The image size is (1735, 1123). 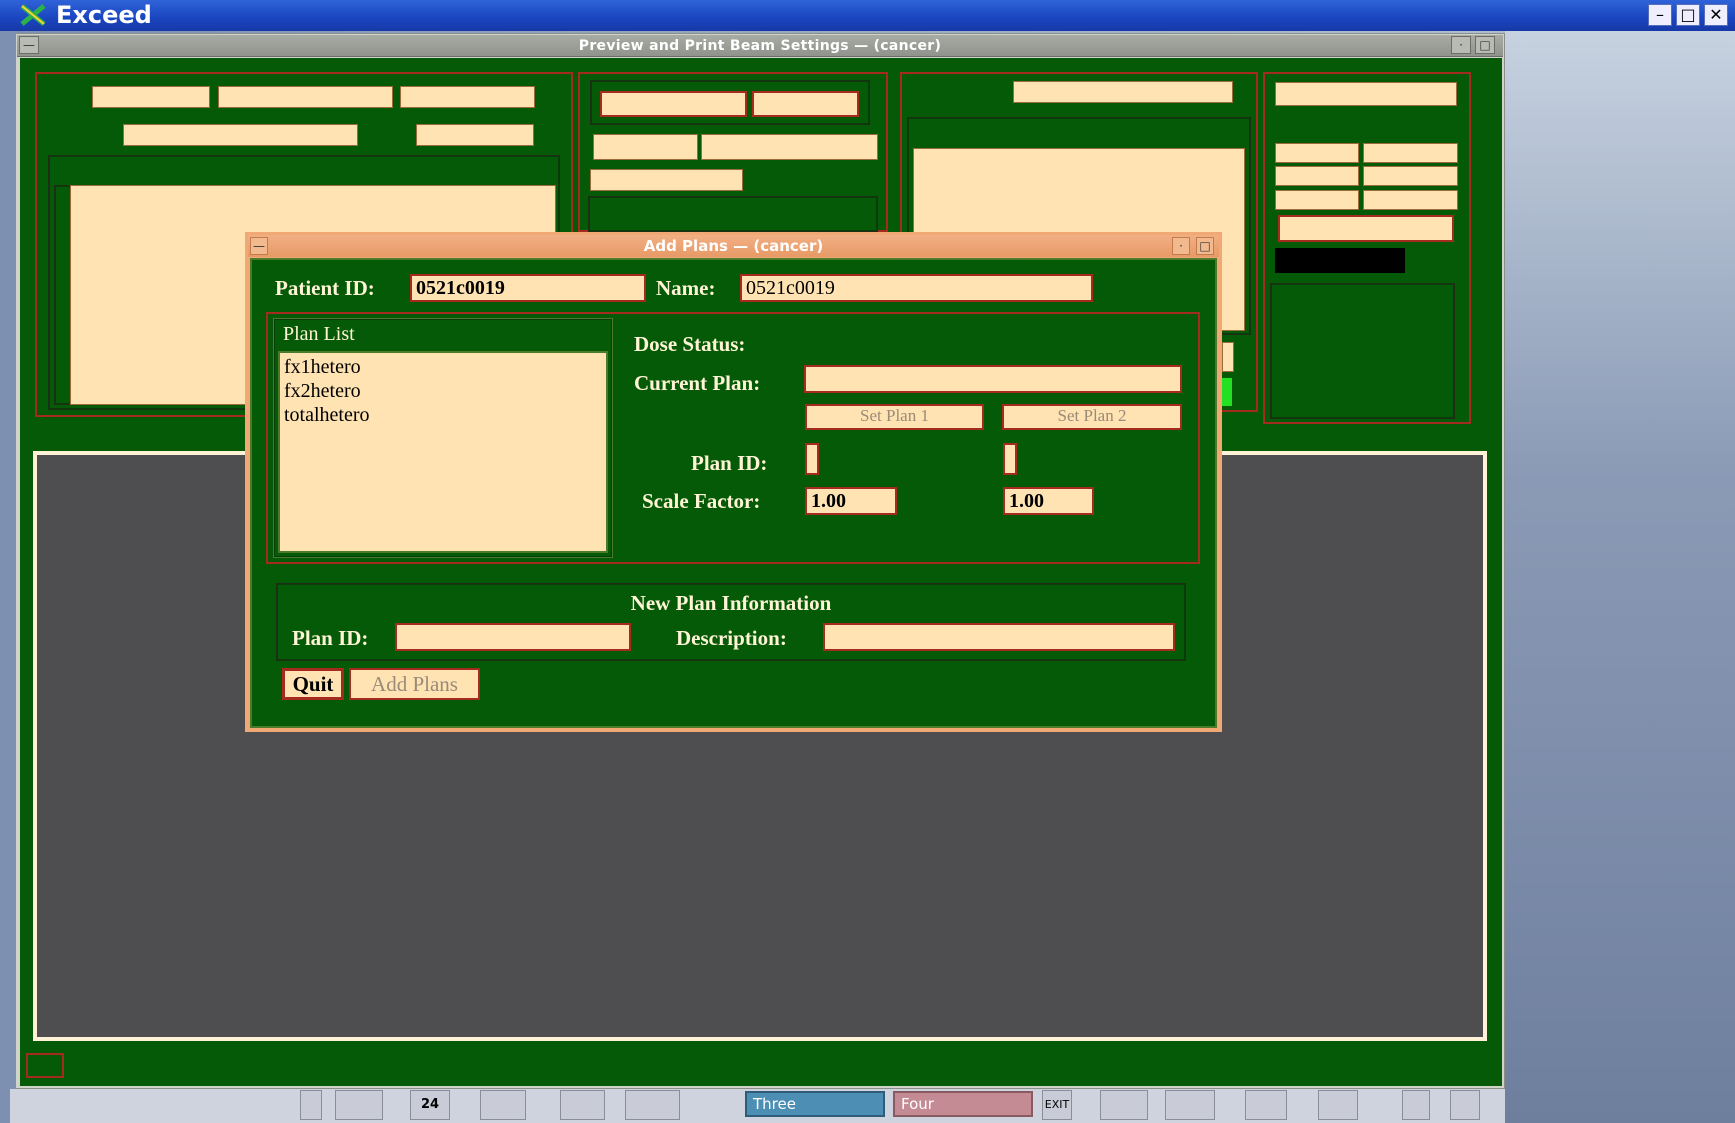 I want to click on exit-button: EXIT, so click(x=1057, y=1105).